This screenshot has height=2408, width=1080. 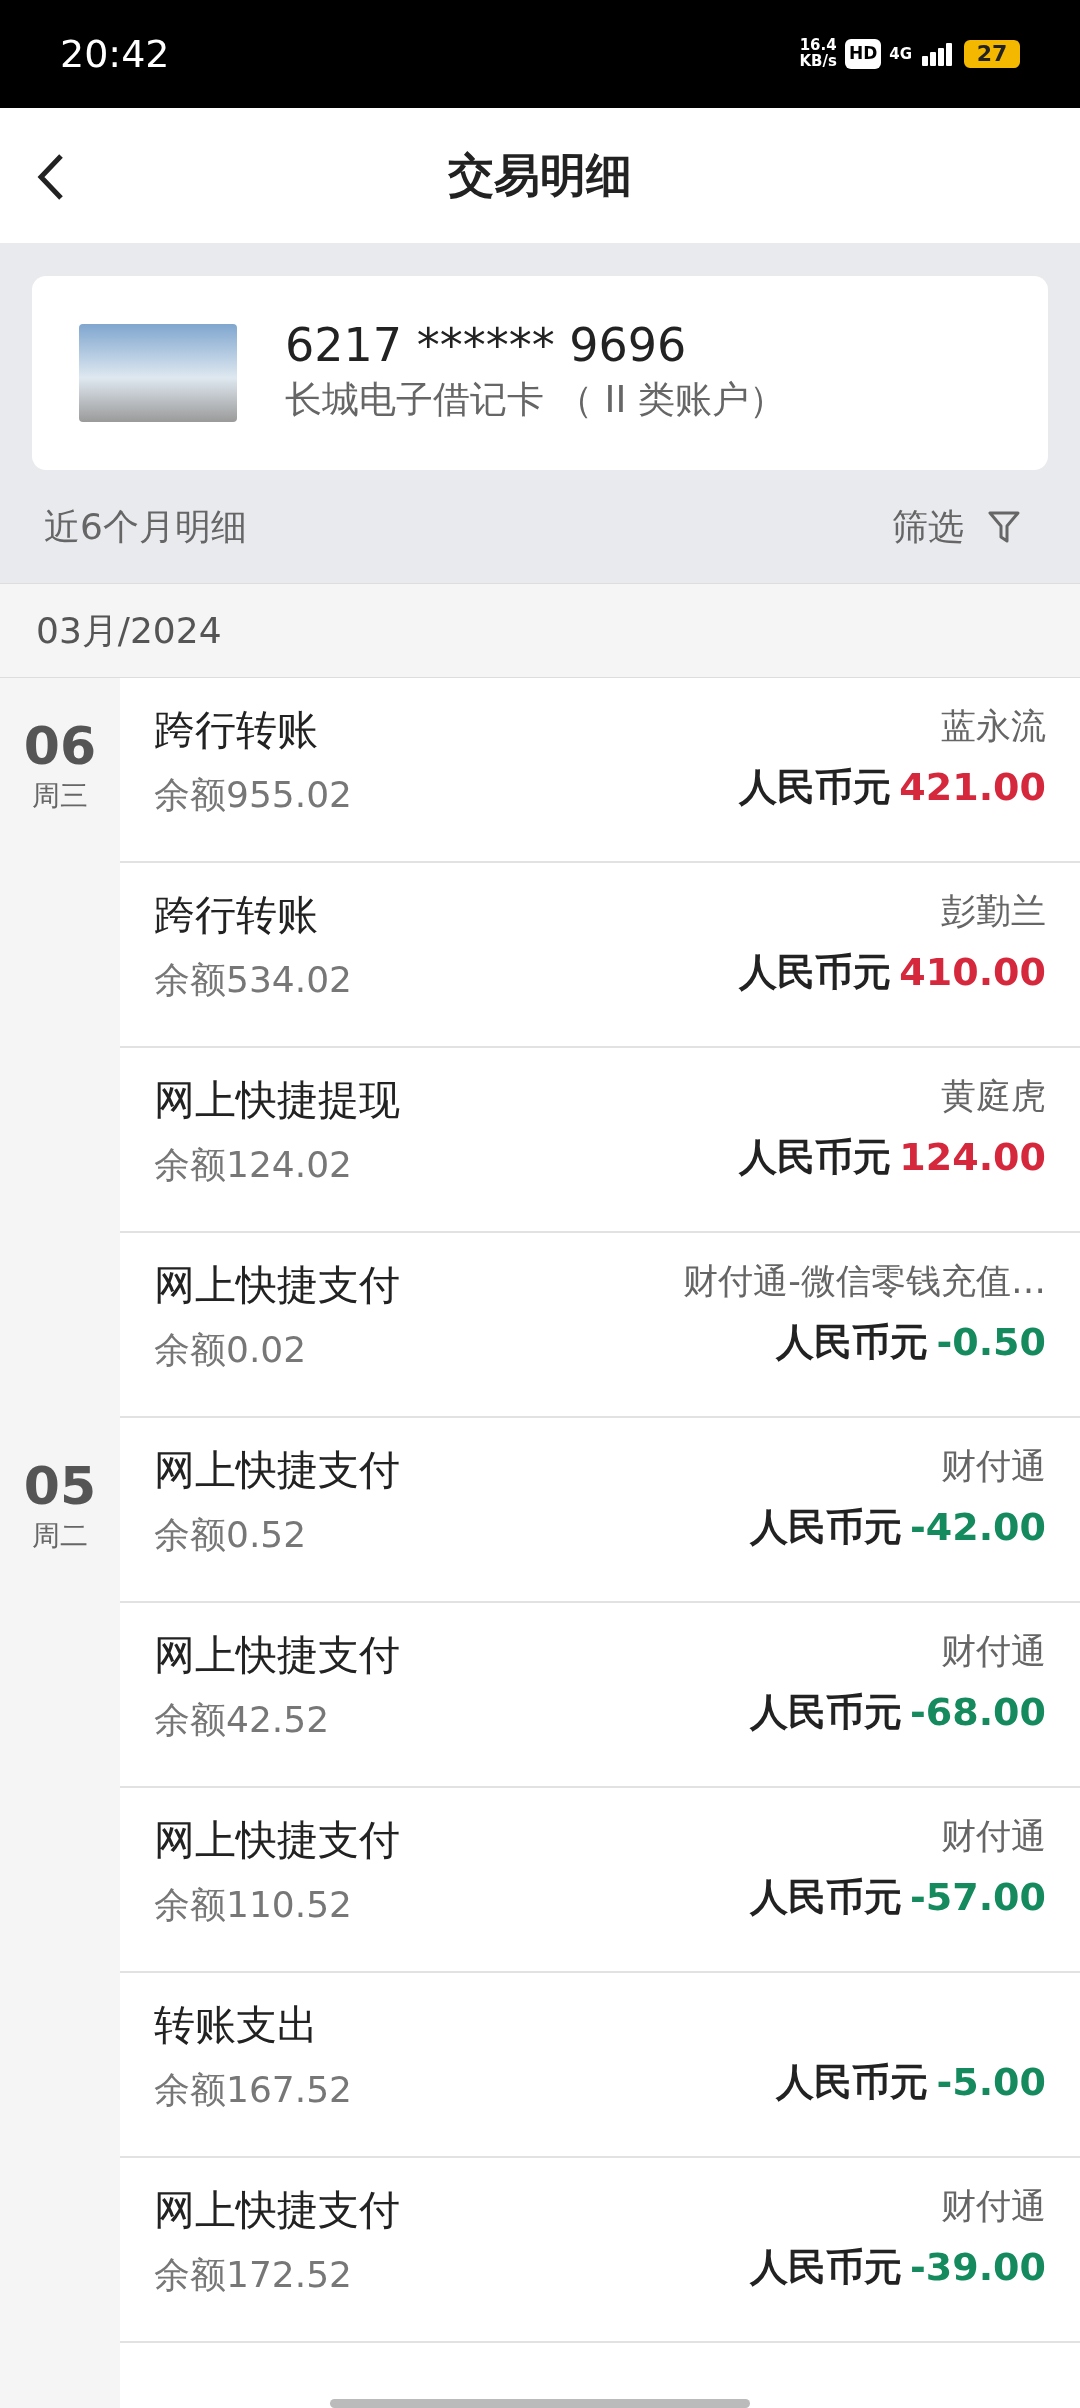 What do you see at coordinates (818, 46) in the screenshot?
I see `network-speed: 16.4` at bounding box center [818, 46].